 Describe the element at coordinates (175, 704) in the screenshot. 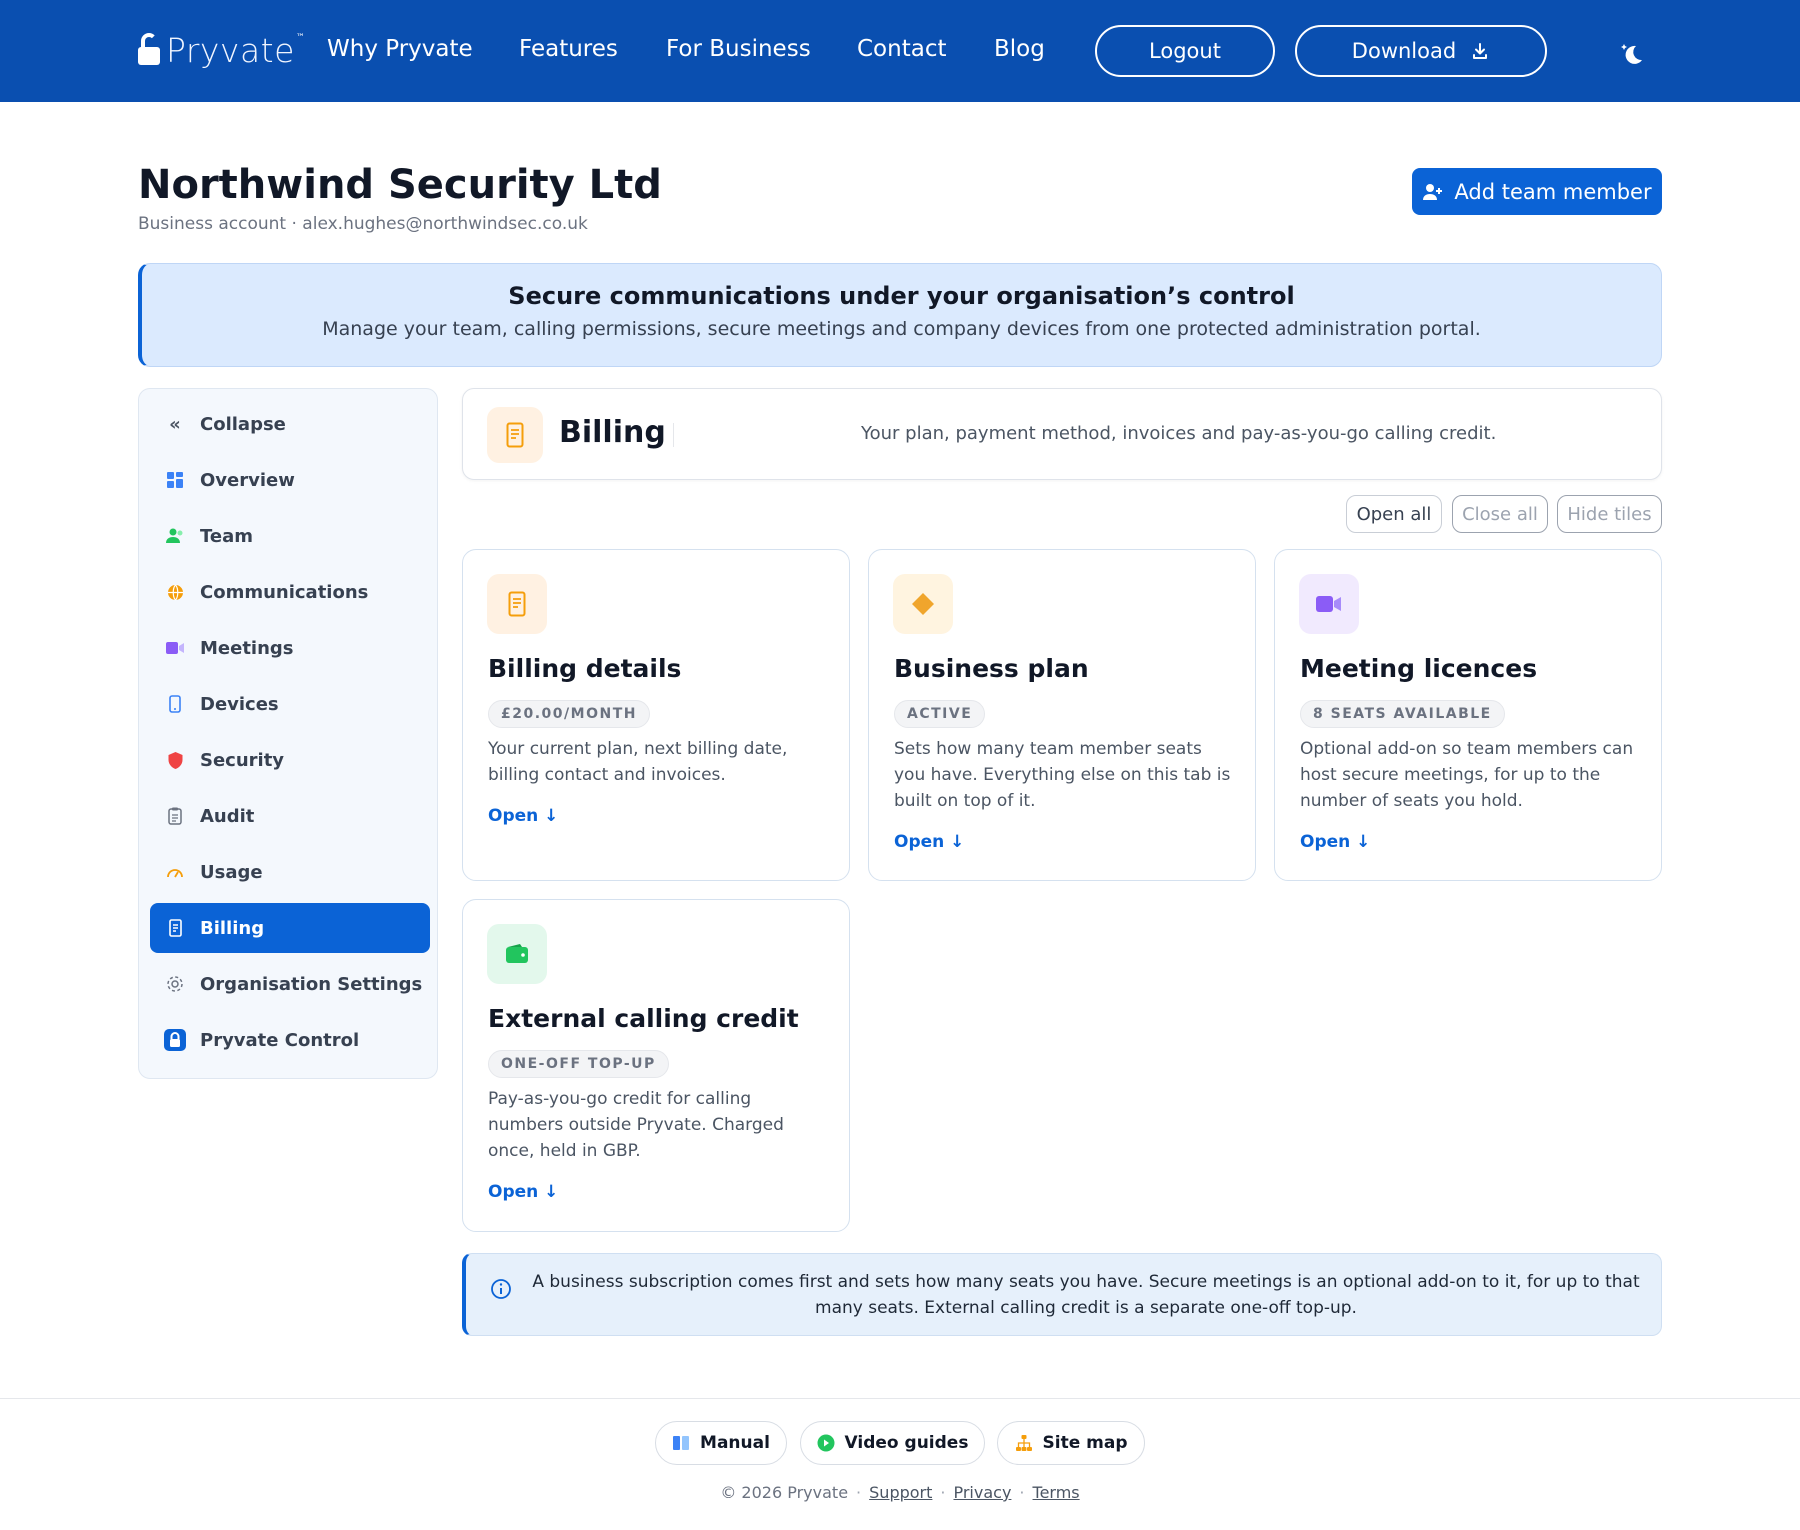

I see `phone-icon` at that location.